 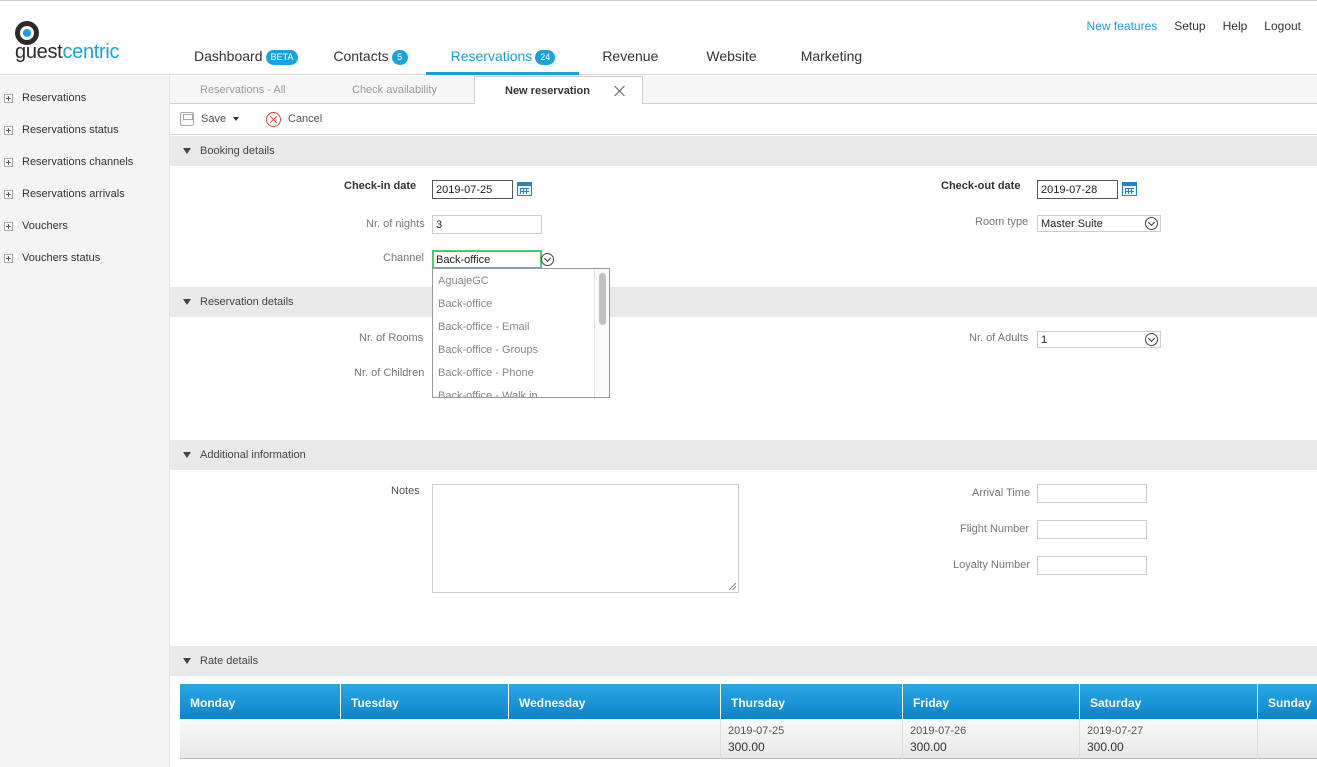 I want to click on rate-cell: 2019-07-26 300.00, so click(x=991, y=739).